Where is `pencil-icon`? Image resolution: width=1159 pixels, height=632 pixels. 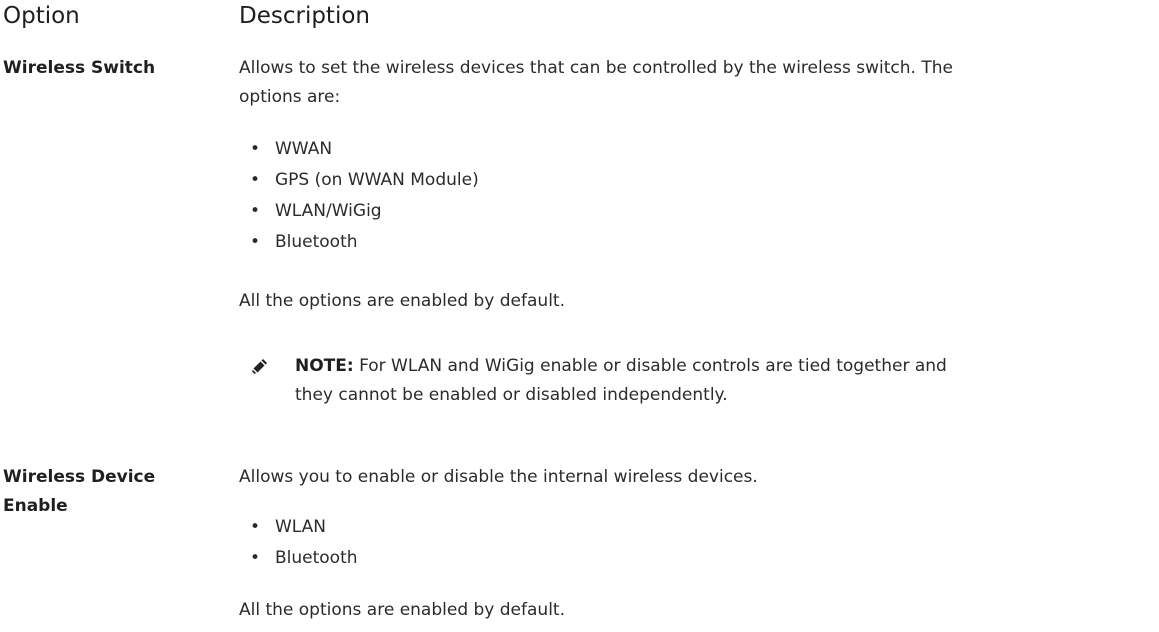
pencil-icon is located at coordinates (259, 367).